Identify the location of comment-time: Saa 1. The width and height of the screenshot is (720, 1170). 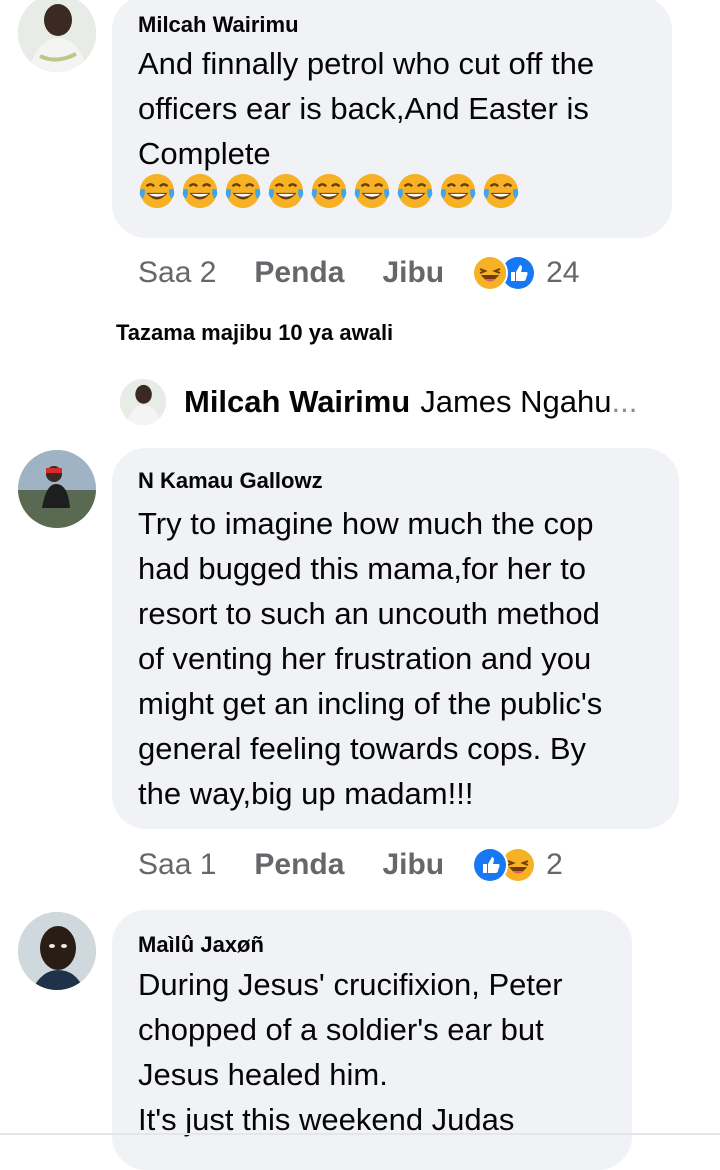
(177, 865).